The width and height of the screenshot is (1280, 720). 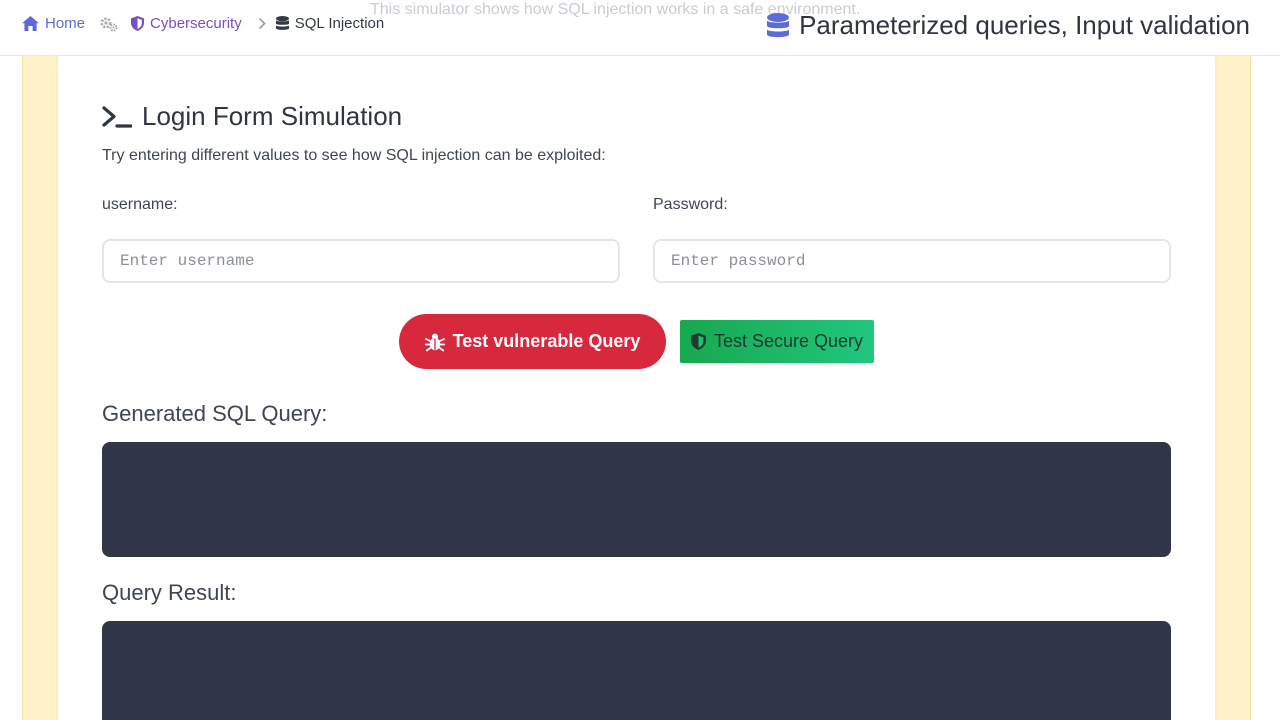 I want to click on page-heading: Parameterized queries, Input validation, so click(x=1008, y=25).